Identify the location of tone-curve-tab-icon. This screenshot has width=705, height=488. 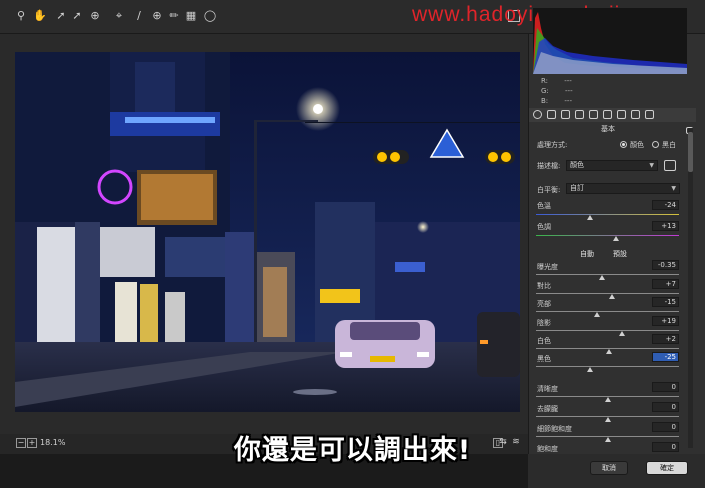
(551, 114).